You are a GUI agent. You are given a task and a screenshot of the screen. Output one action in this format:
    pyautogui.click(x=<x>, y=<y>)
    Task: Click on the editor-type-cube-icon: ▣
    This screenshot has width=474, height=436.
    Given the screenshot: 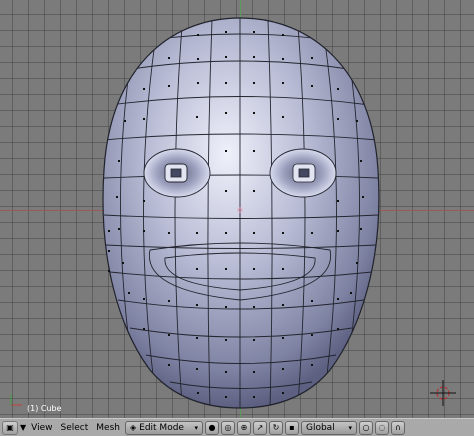 What is the action you would take?
    pyautogui.click(x=10, y=427)
    